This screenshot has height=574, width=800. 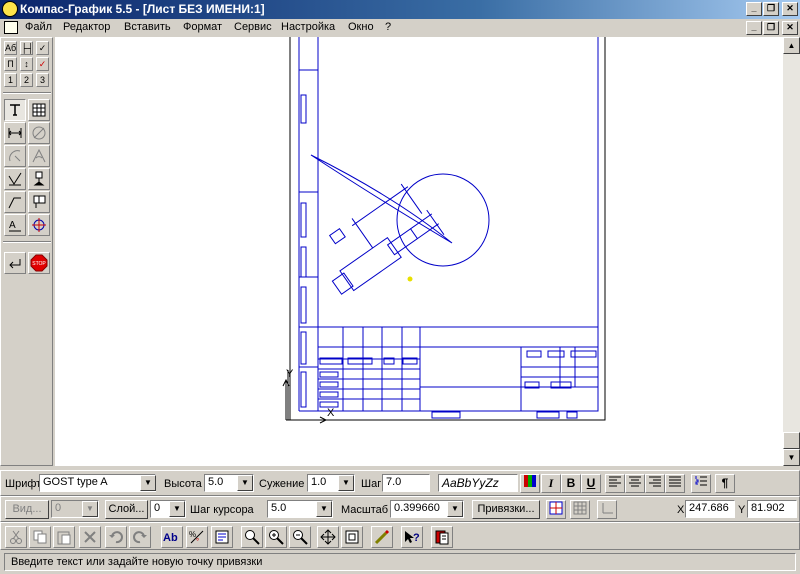 I want to click on page-1-button: 1, so click(x=10, y=80).